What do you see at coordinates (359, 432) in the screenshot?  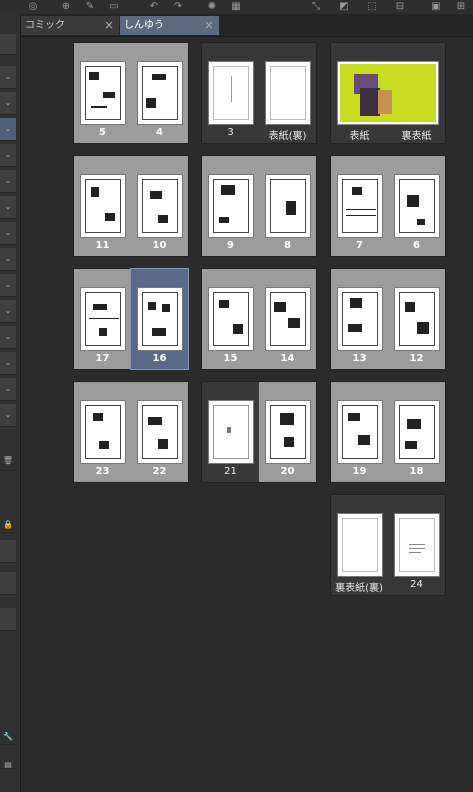 I see `page-thumb-19: 19` at bounding box center [359, 432].